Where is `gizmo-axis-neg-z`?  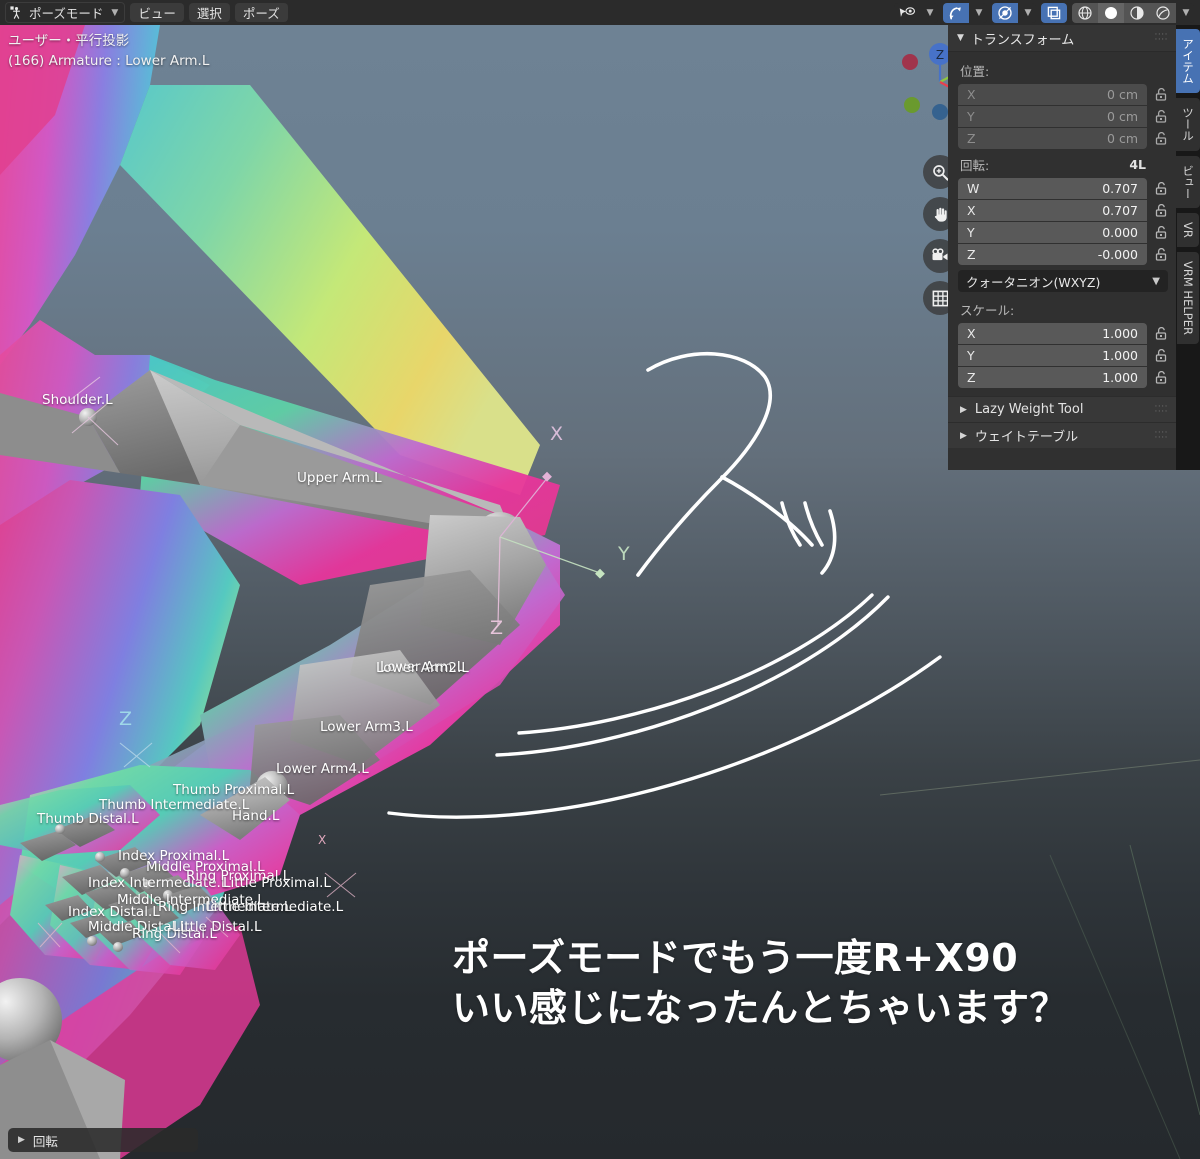 gizmo-axis-neg-z is located at coordinates (940, 112).